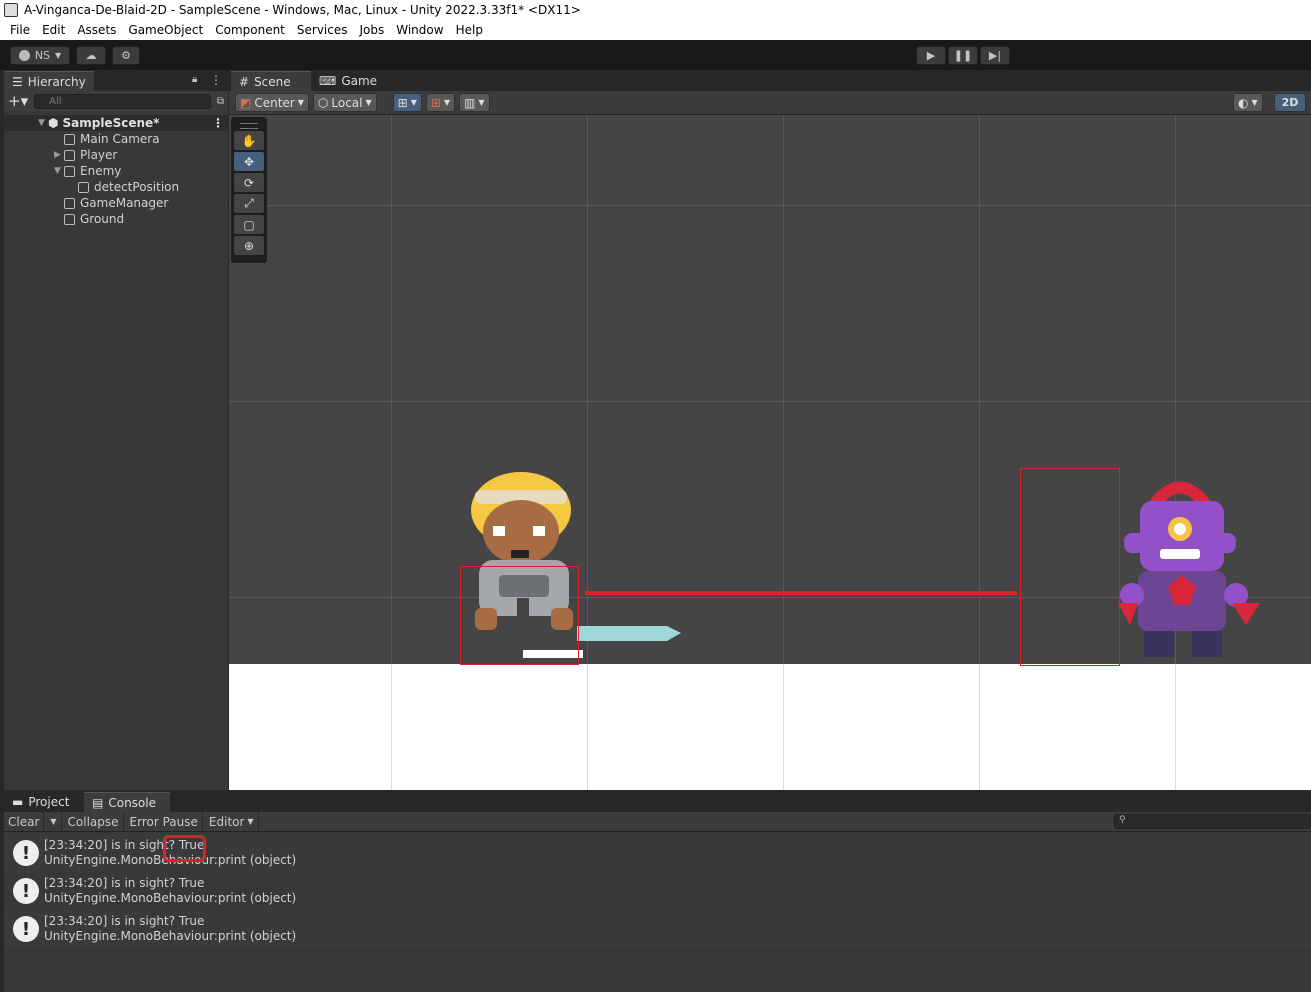 This screenshot has width=1311, height=992. What do you see at coordinates (469, 30) in the screenshot?
I see `menu-help: Help` at bounding box center [469, 30].